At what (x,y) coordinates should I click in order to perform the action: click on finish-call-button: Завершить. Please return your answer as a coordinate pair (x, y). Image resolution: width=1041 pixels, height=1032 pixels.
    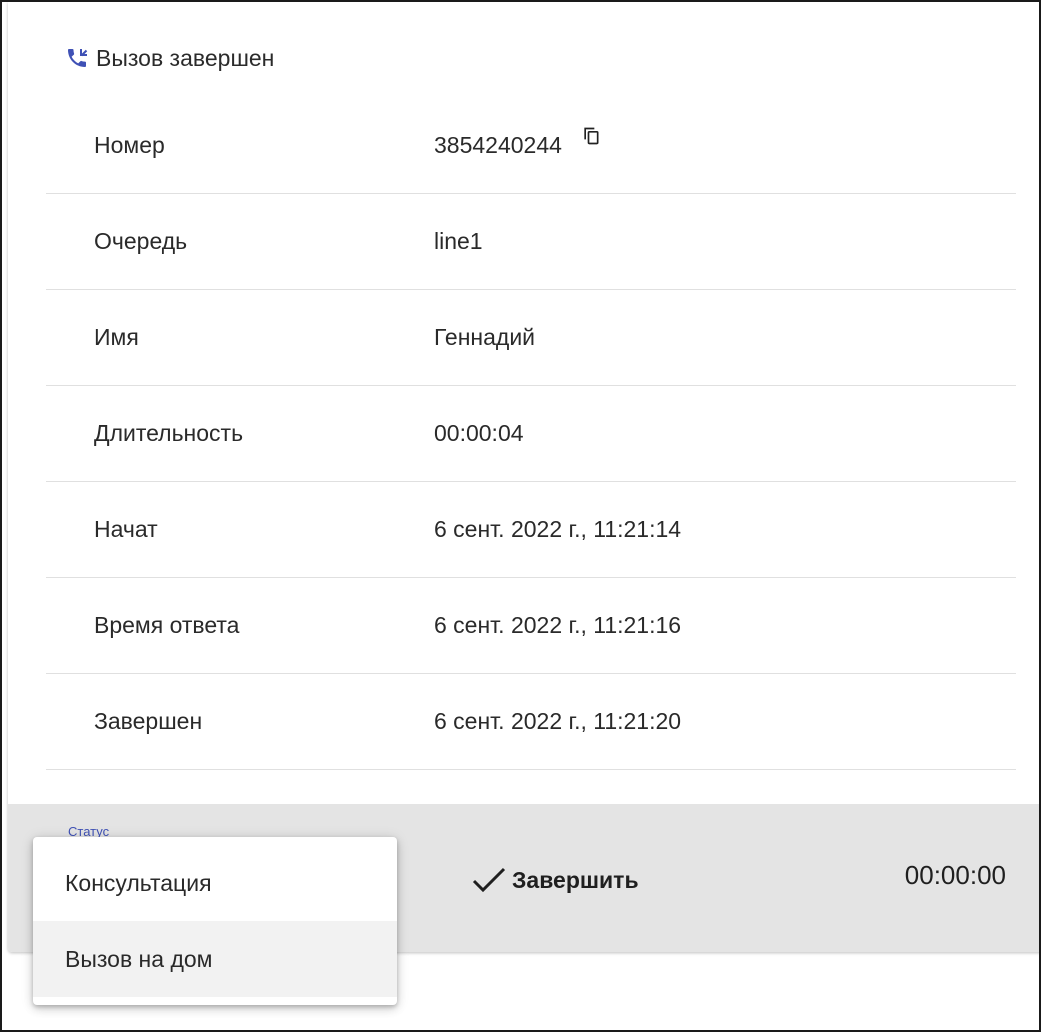
    Looking at the image, I should click on (554, 880).